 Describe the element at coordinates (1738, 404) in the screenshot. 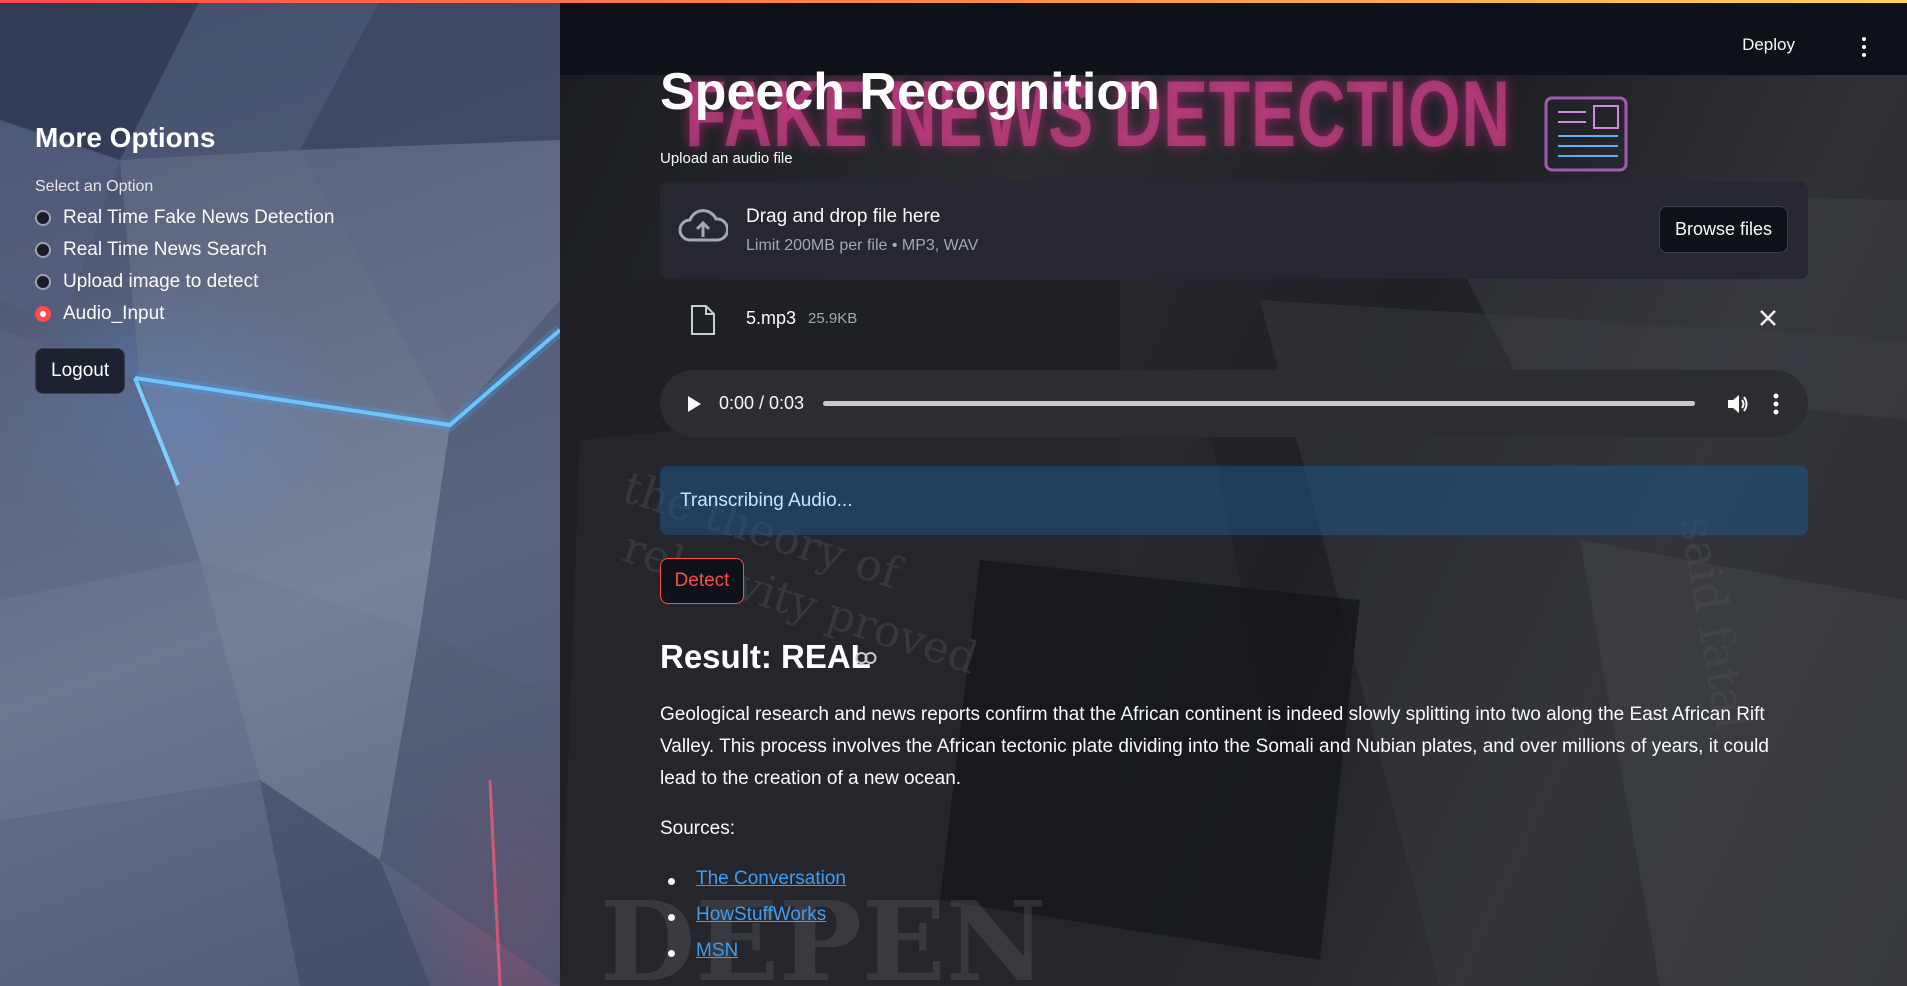

I see `volume-icon` at that location.